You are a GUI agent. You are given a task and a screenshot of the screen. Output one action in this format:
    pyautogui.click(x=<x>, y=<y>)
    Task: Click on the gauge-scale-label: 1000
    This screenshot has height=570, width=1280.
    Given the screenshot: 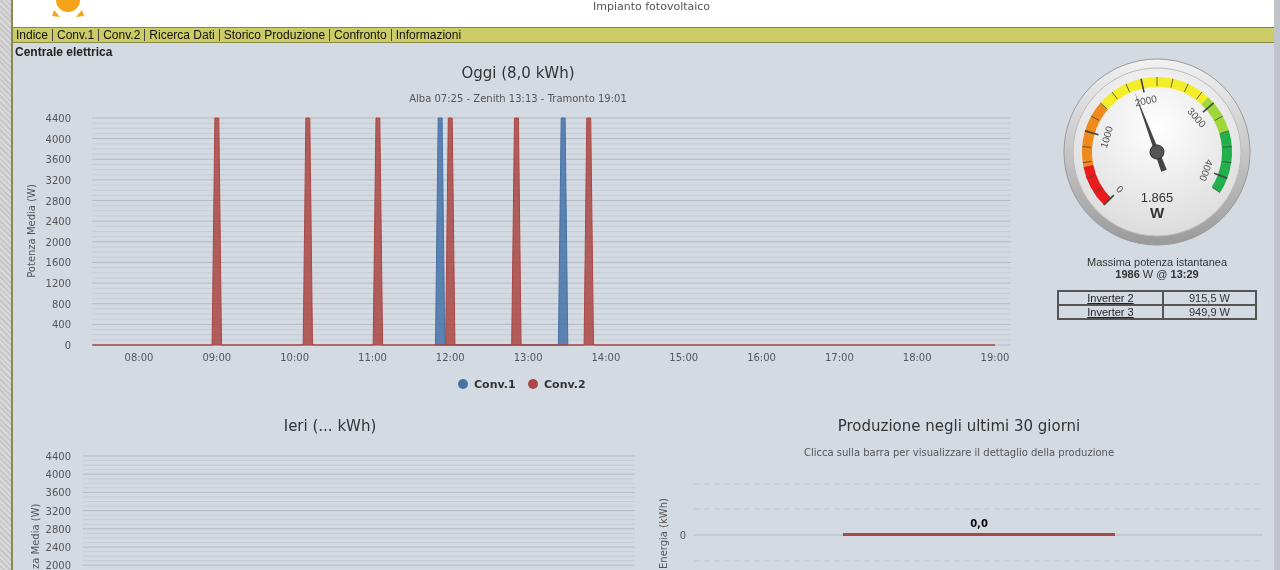 What is the action you would take?
    pyautogui.click(x=1107, y=137)
    